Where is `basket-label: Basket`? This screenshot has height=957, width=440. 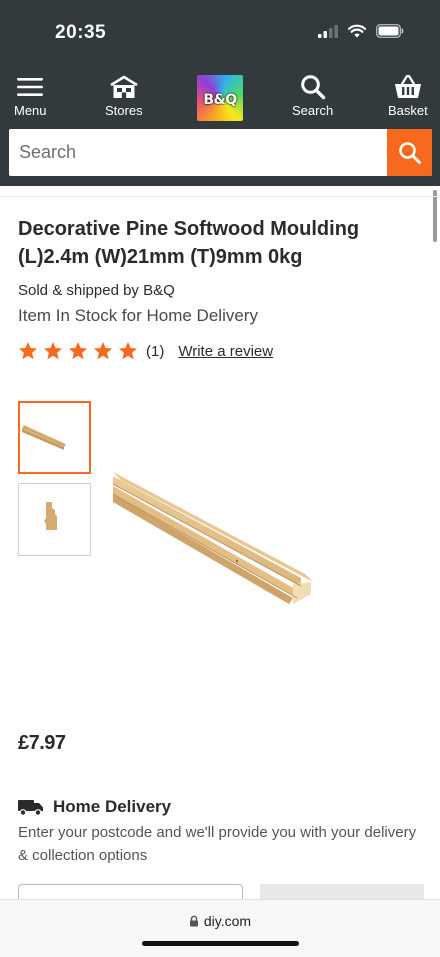 basket-label: Basket is located at coordinates (408, 110).